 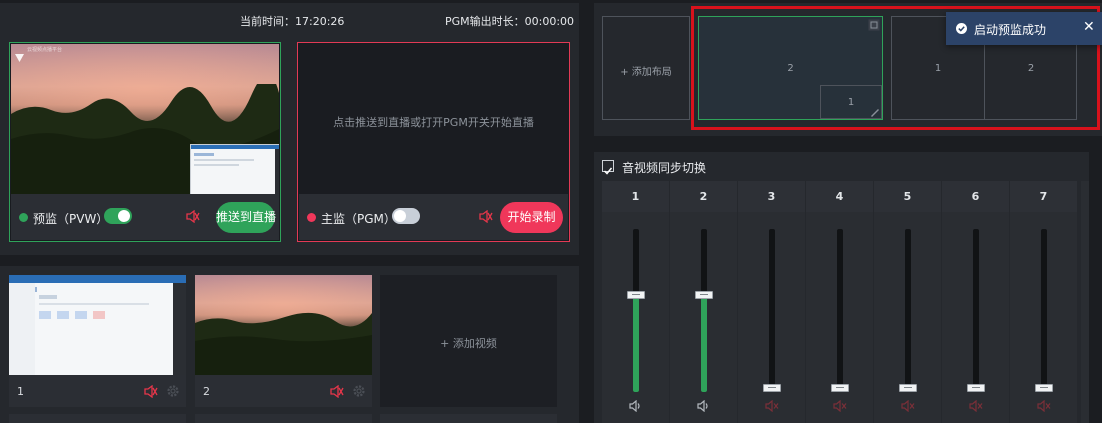 What do you see at coordinates (292, 21) in the screenshot?
I see `current-time: 当前时间：17:20:26` at bounding box center [292, 21].